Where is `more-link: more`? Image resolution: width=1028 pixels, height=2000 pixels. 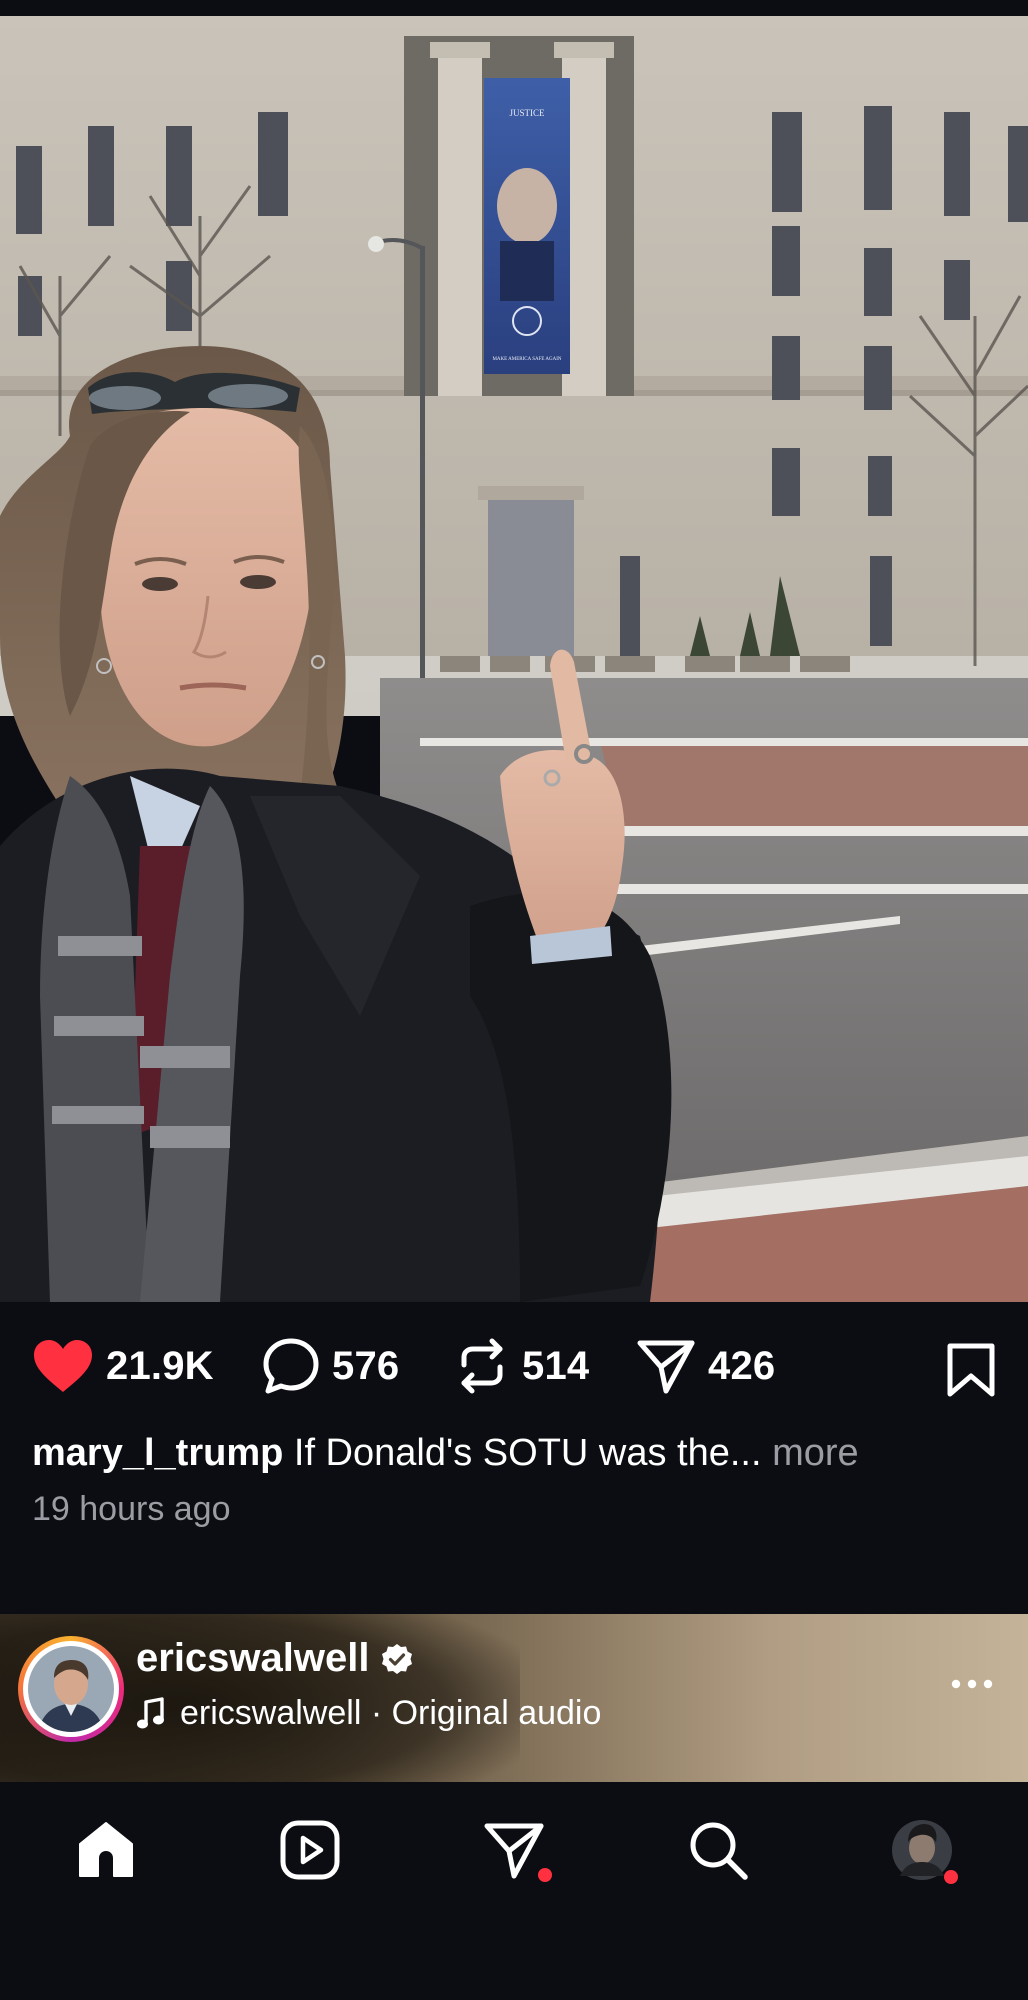 more-link: more is located at coordinates (810, 1453).